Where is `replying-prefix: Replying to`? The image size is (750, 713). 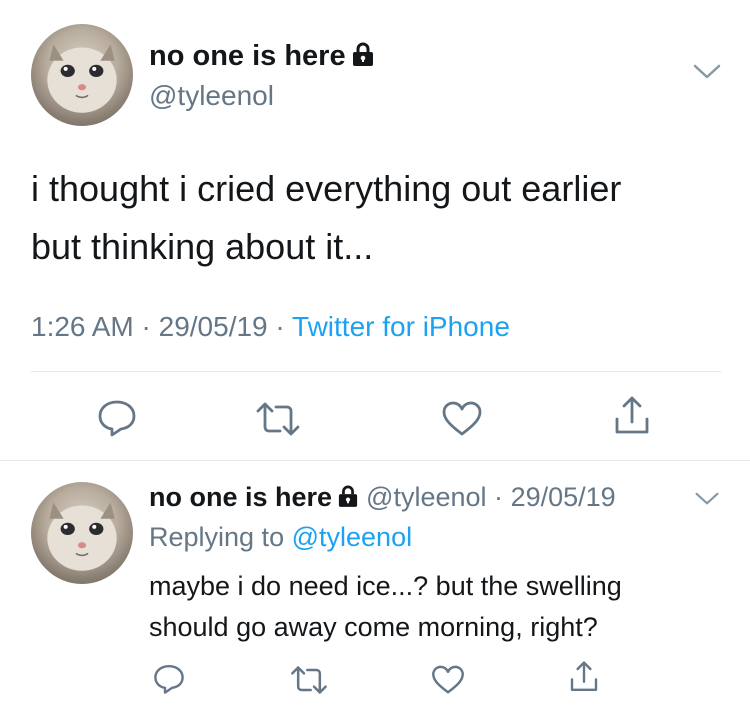 replying-prefix: Replying to is located at coordinates (217, 537).